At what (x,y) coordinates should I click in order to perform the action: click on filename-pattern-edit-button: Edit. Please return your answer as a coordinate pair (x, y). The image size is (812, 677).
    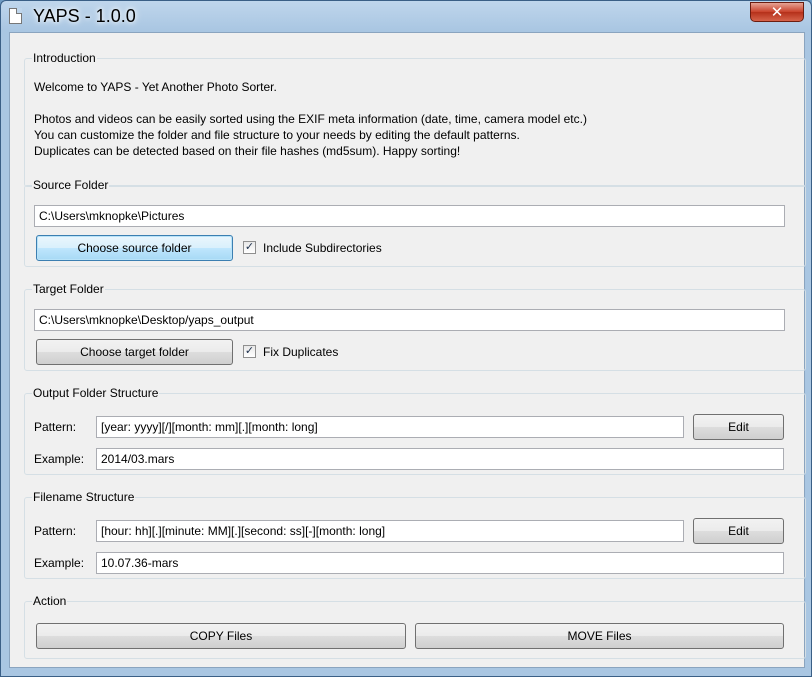
    Looking at the image, I should click on (738, 531).